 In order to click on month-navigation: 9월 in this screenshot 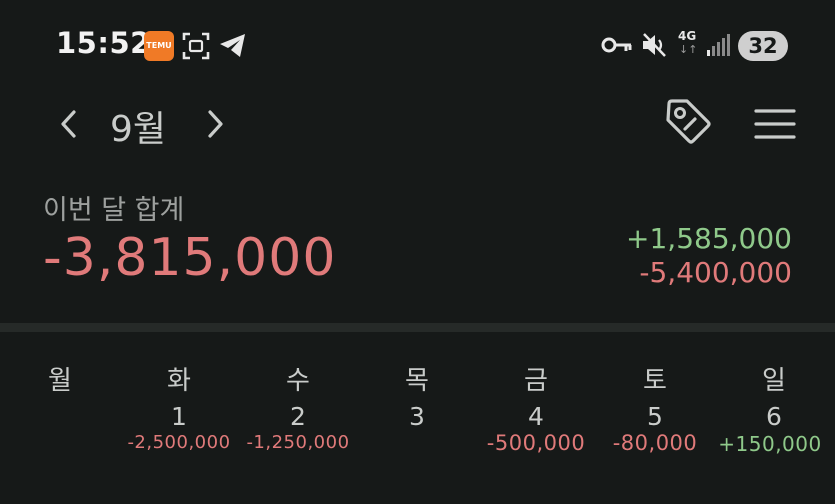, I will do `click(417, 127)`.